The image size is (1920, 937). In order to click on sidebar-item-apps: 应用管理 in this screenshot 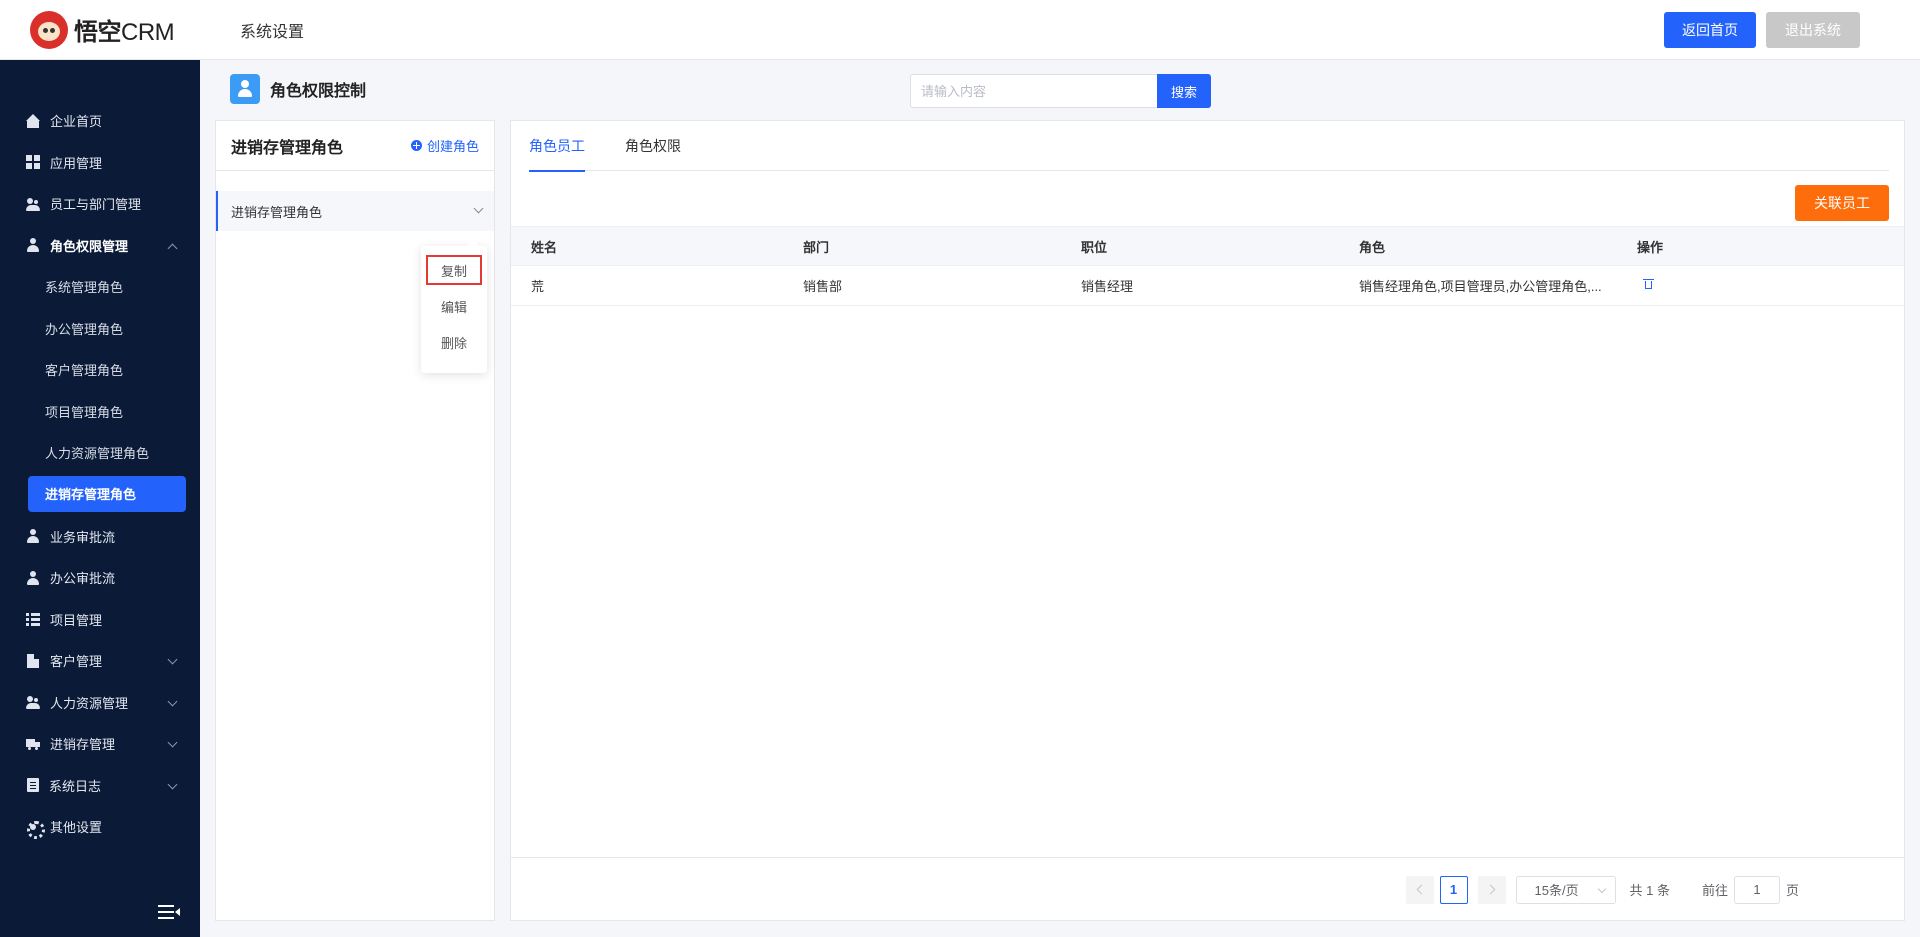, I will do `click(100, 163)`.